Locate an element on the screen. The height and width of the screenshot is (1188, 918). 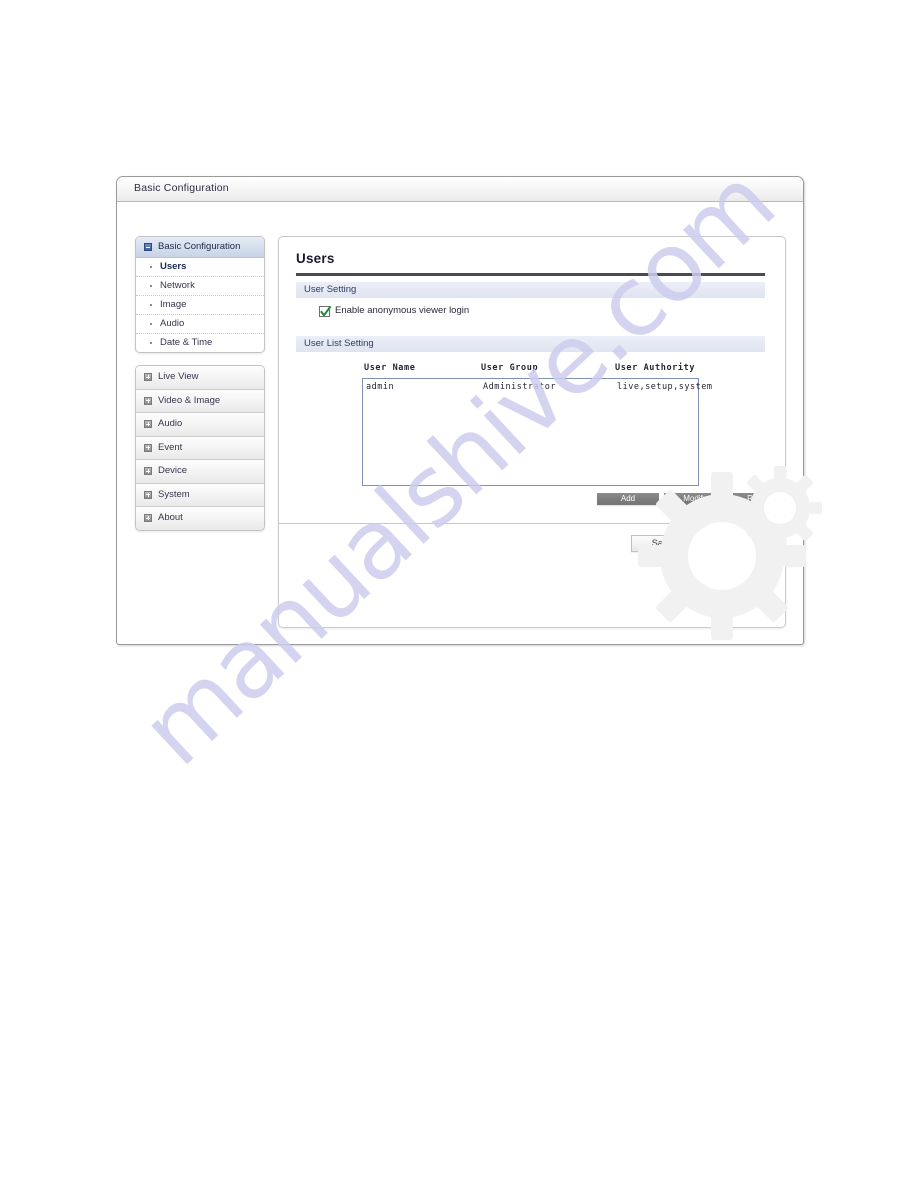
sidebar-item-event: Event is located at coordinates (200, 448).